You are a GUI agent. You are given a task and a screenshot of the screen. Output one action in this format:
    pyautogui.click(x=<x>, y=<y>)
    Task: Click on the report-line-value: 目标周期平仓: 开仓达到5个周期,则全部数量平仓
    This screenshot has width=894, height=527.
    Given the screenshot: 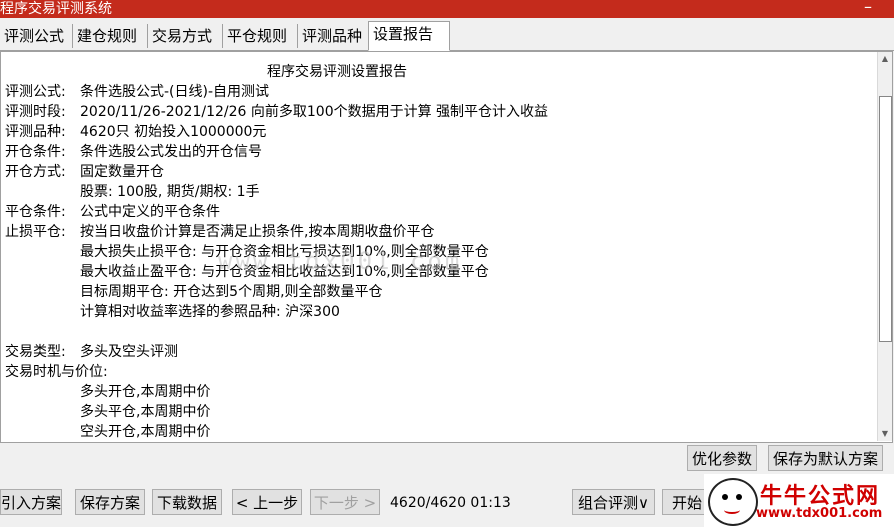 What is the action you would take?
    pyautogui.click(x=231, y=292)
    